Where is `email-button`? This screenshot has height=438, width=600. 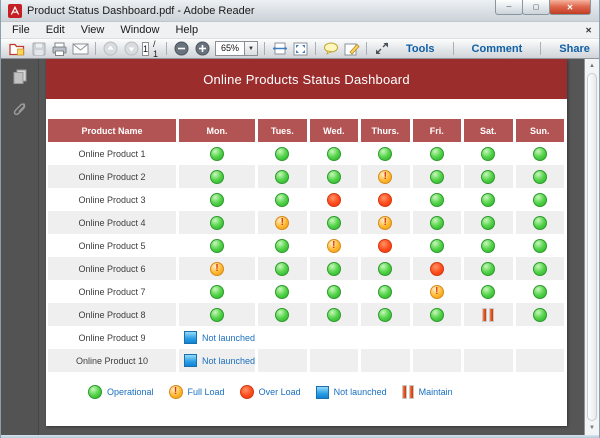 email-button is located at coordinates (80, 49).